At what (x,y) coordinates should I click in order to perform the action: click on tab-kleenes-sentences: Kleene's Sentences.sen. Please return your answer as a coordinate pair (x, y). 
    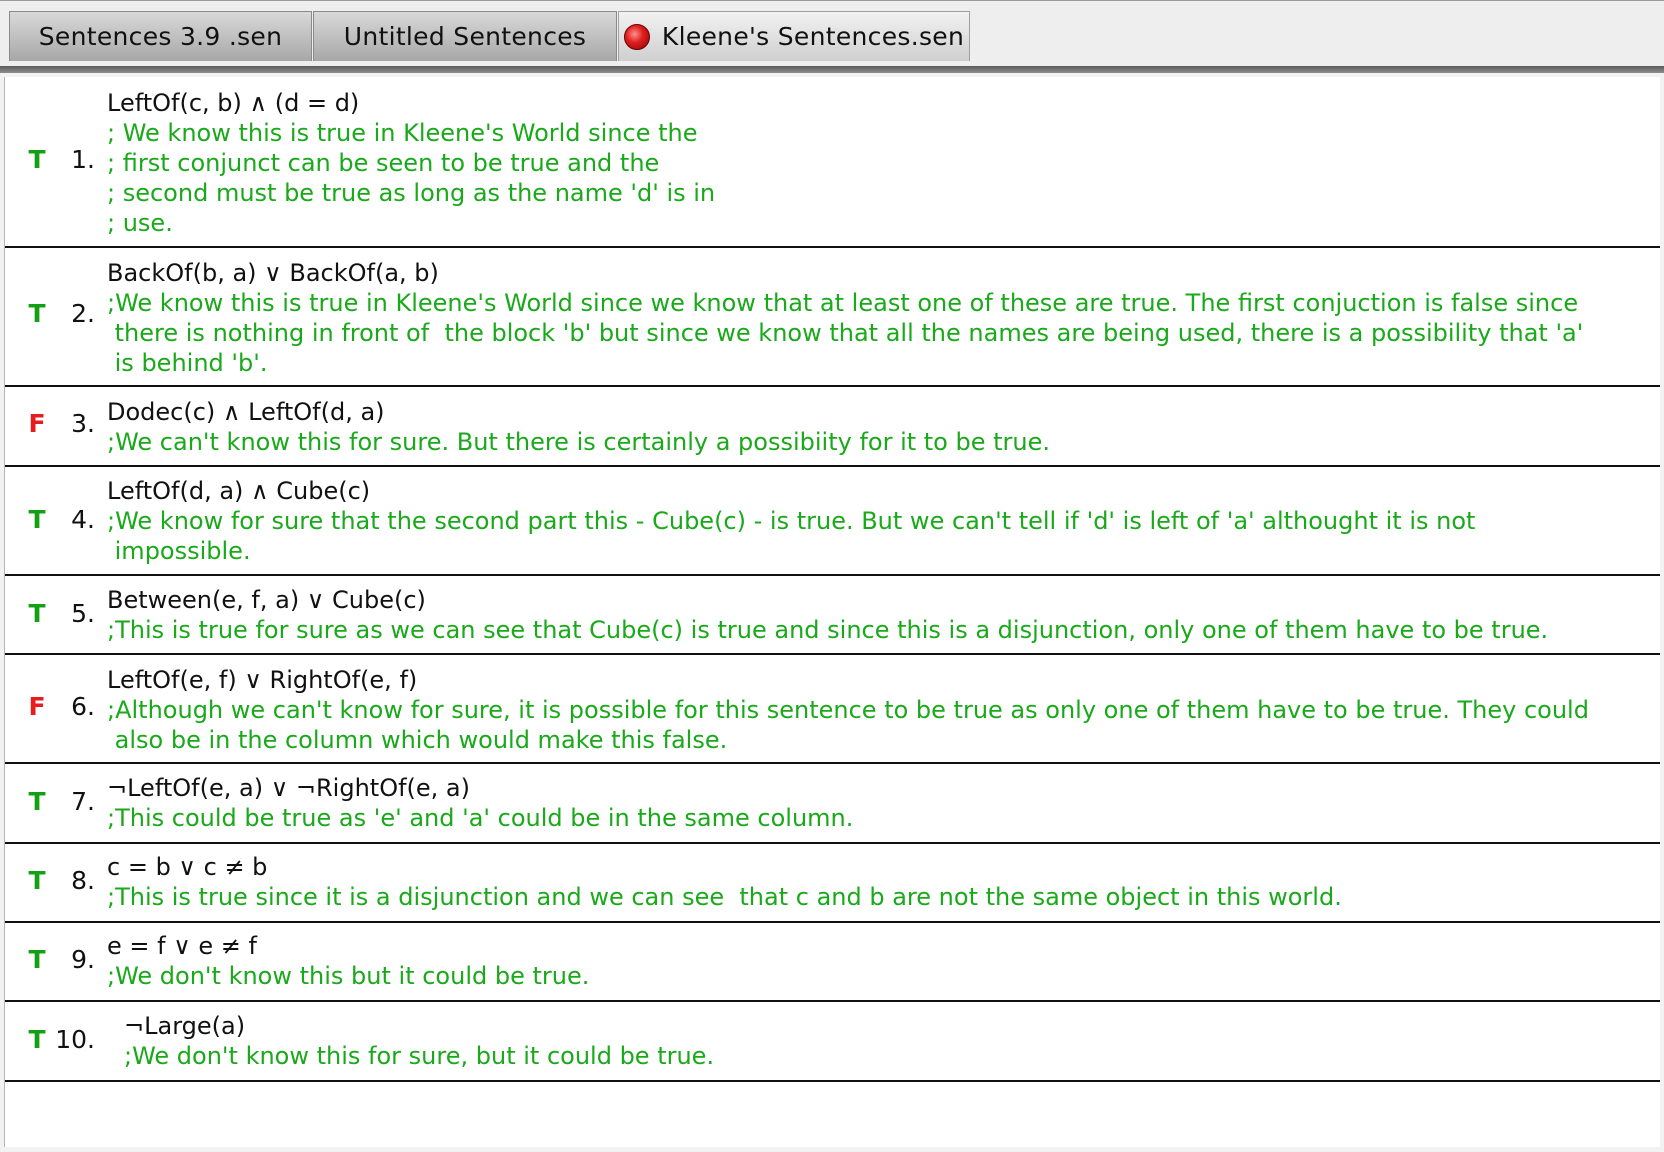
    Looking at the image, I should click on (794, 36).